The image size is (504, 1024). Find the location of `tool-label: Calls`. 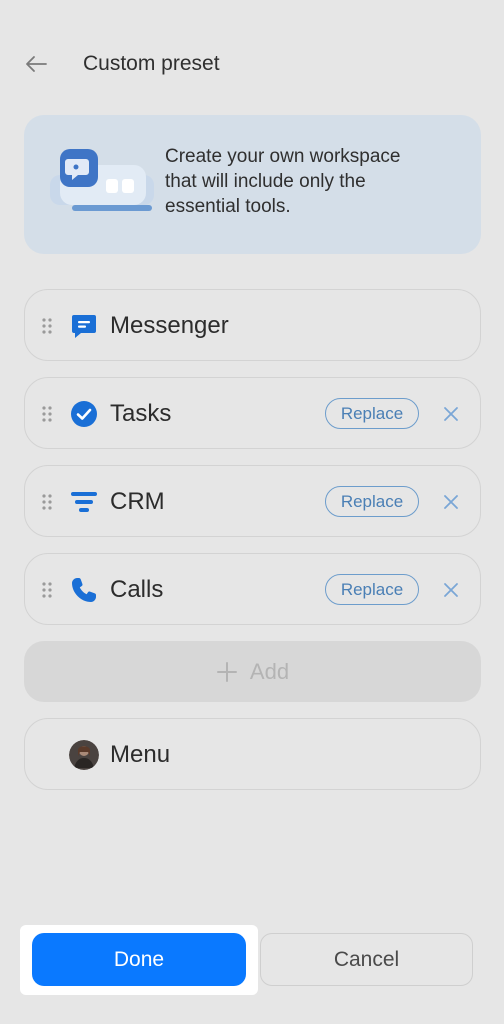

tool-label: Calls is located at coordinates (137, 589).